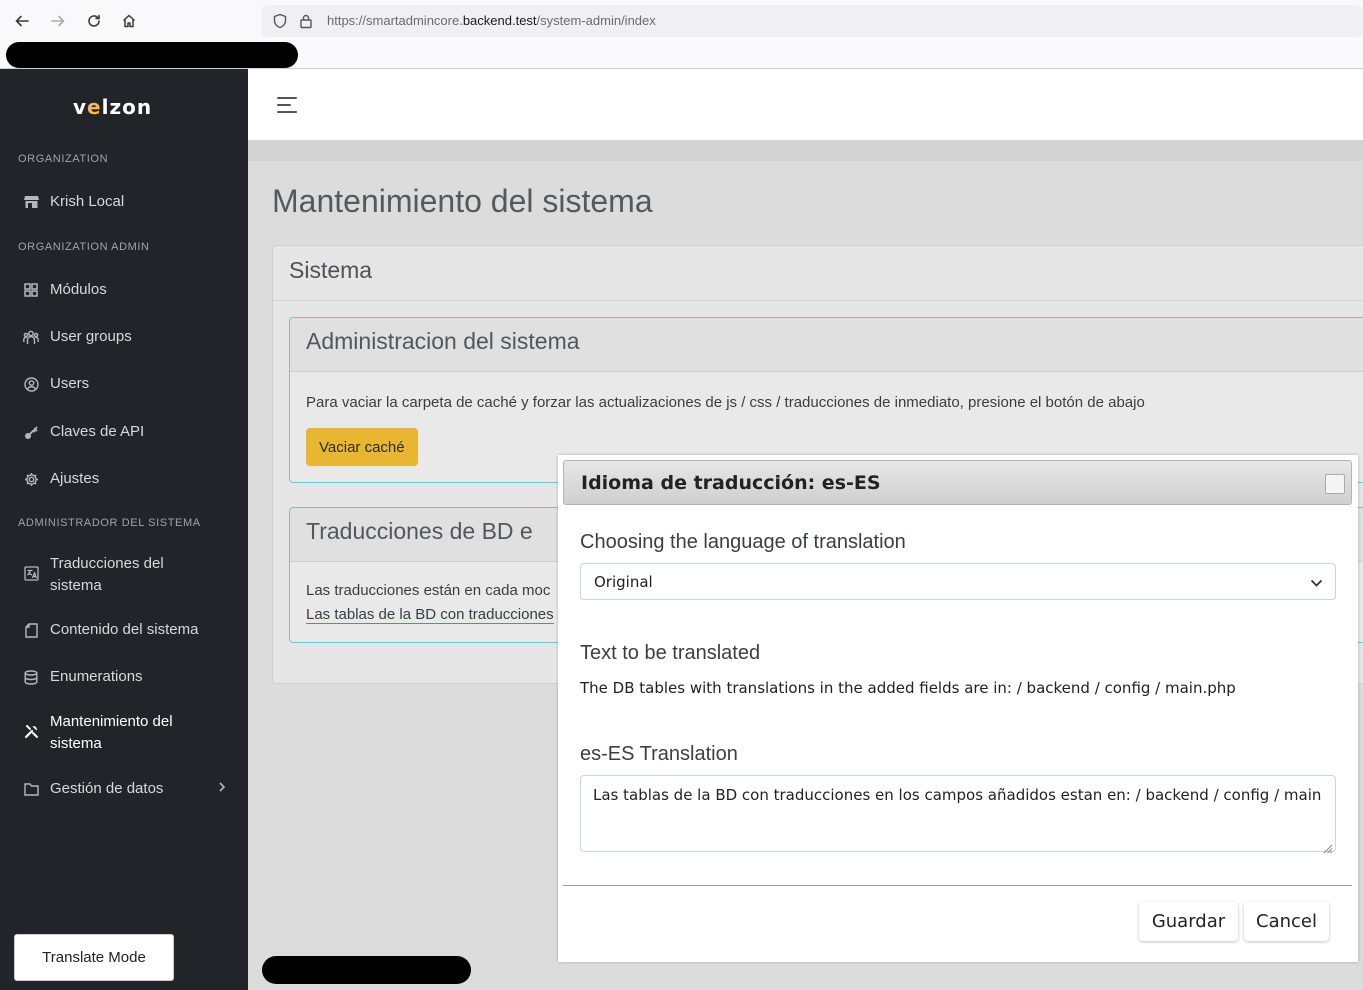  What do you see at coordinates (22, 21) in the screenshot?
I see `back-icon` at bounding box center [22, 21].